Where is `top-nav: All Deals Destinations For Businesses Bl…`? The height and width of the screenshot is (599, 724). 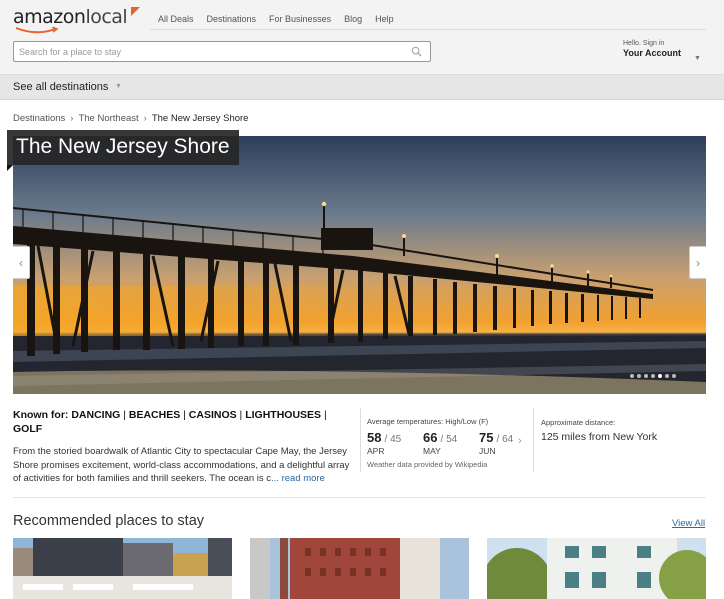 top-nav: All Deals Destinations For Businesses Bl… is located at coordinates (282, 19).